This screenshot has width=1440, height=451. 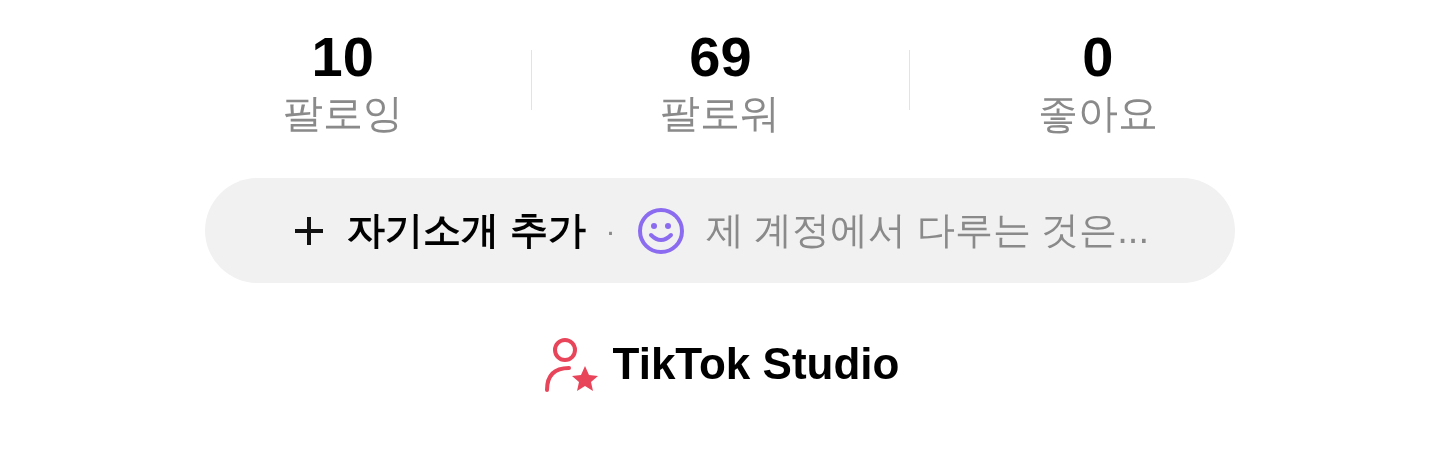 I want to click on add-bio-label: 자기소개 추가, so click(x=466, y=230).